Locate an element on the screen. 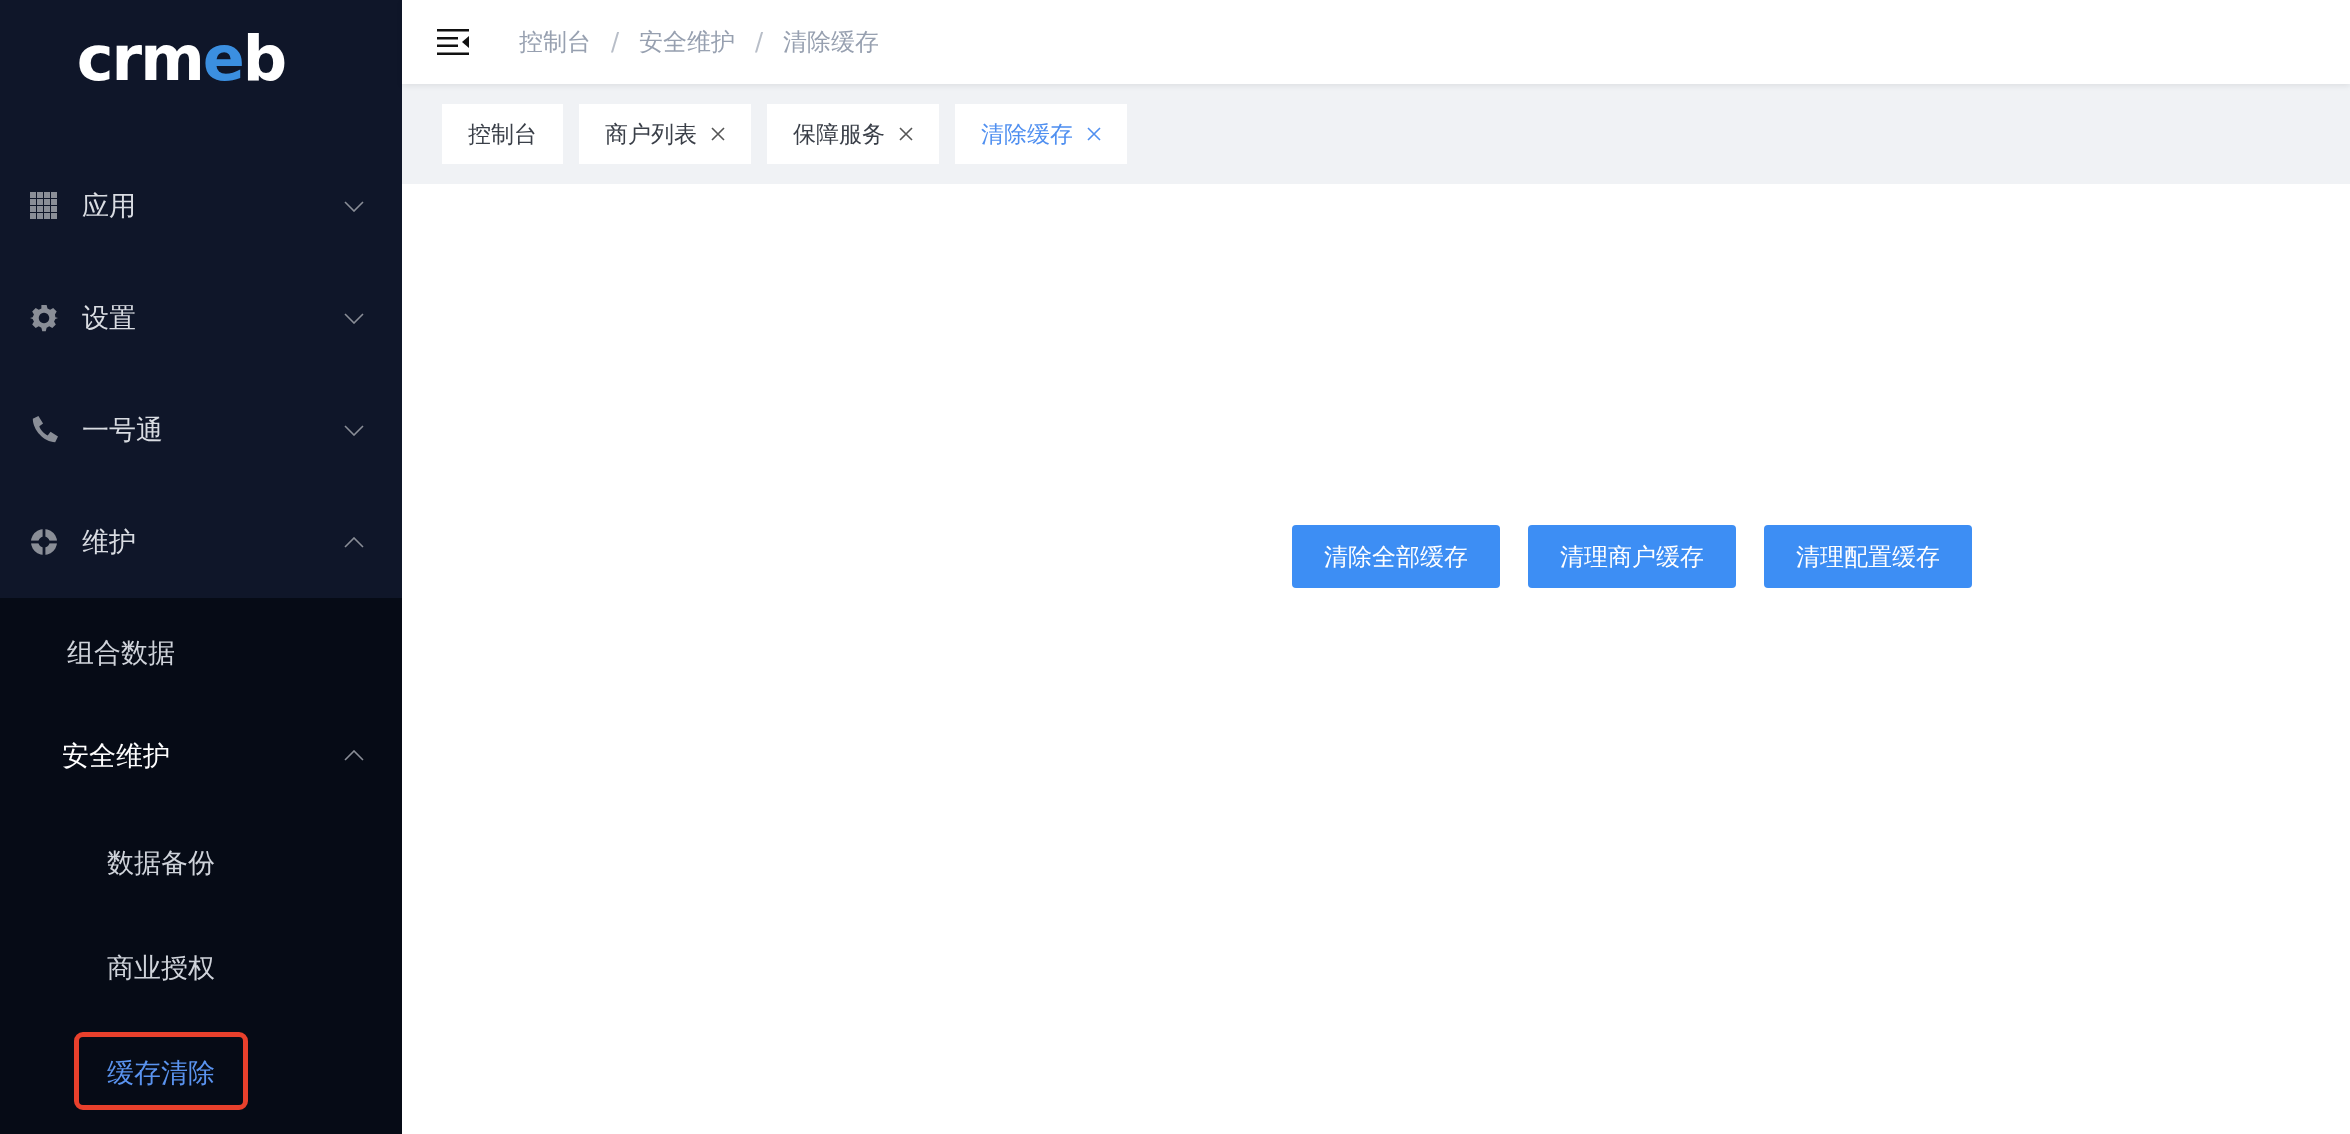  tab: 控制台 is located at coordinates (502, 134).